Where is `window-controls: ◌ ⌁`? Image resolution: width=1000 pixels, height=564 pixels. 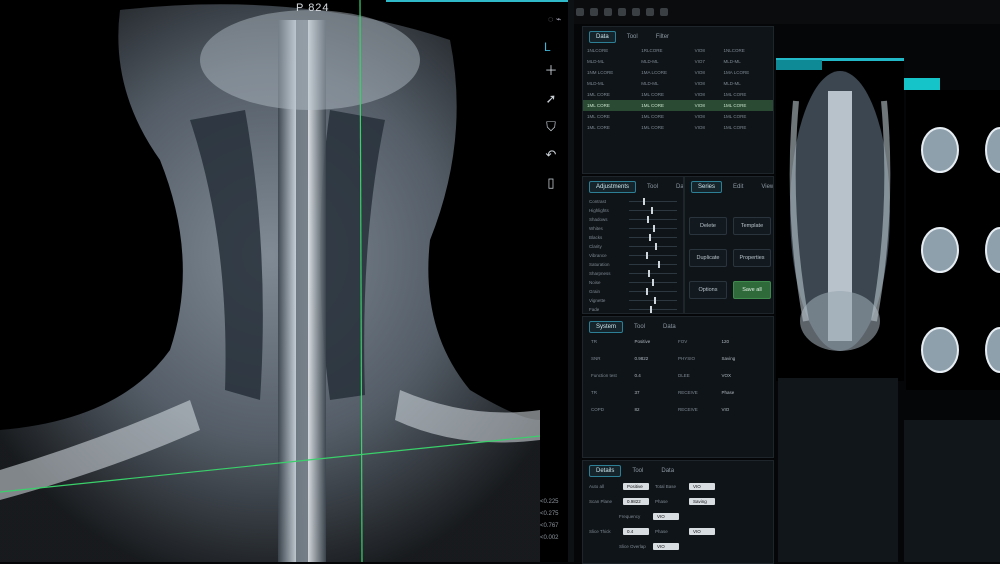
window-controls: ◌ ⌁ is located at coordinates (554, 19).